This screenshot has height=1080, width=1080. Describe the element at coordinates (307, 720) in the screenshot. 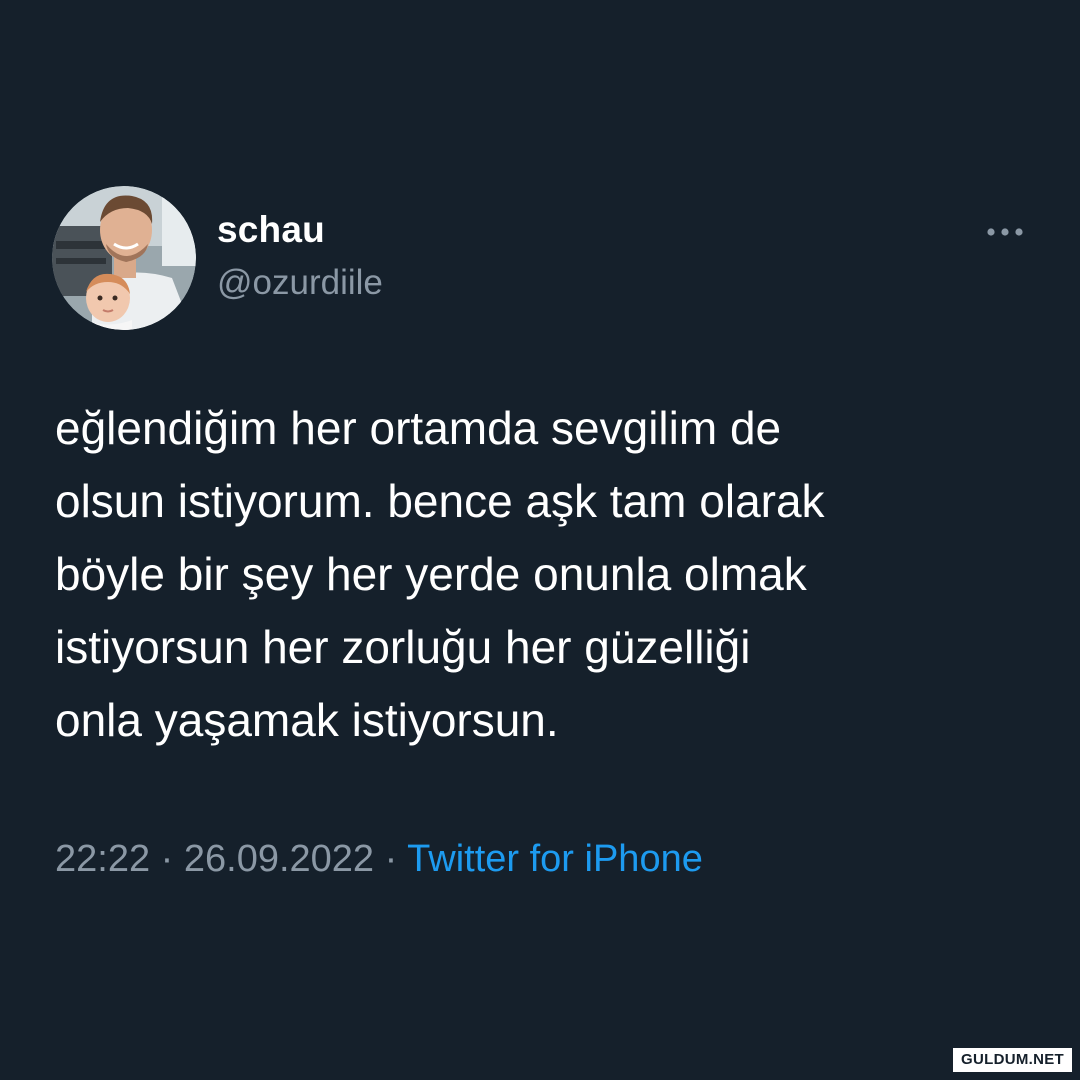

I see `tweet-text-line: onla yaşamak istiyorsun.` at that location.